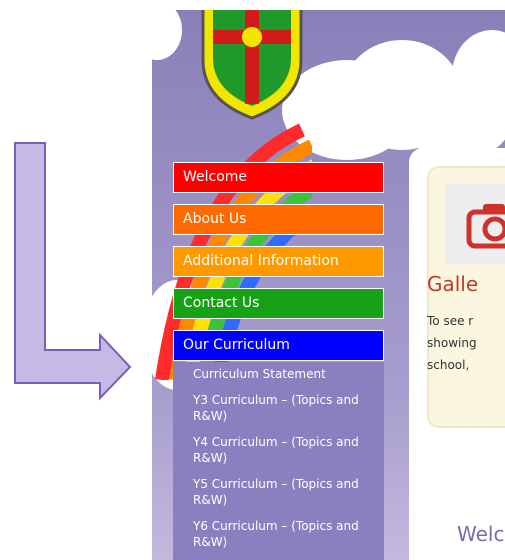 This screenshot has width=505, height=560. What do you see at coordinates (167, 35) in the screenshot?
I see `cloud` at bounding box center [167, 35].